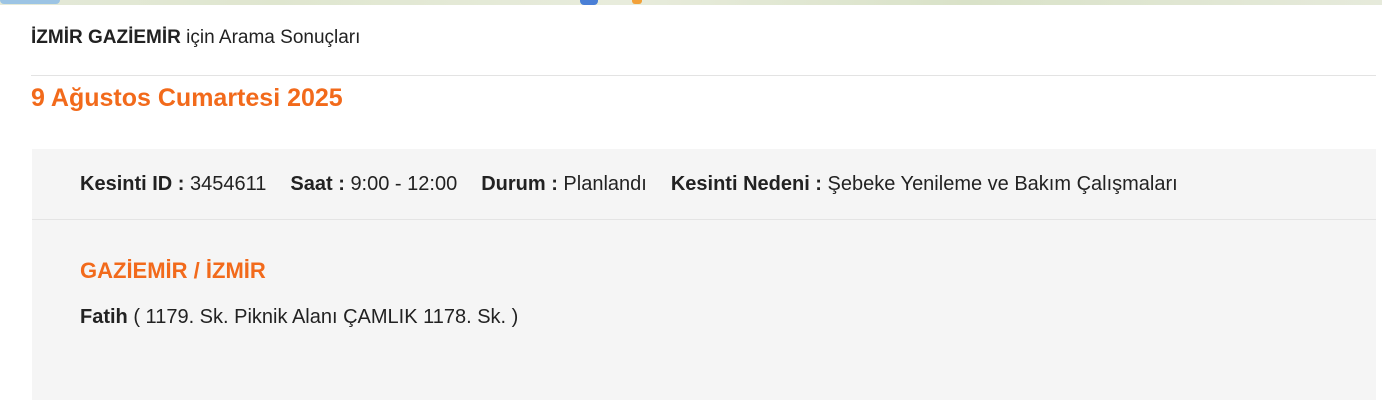  I want to click on outage-id-value: 3454611, so click(228, 183).